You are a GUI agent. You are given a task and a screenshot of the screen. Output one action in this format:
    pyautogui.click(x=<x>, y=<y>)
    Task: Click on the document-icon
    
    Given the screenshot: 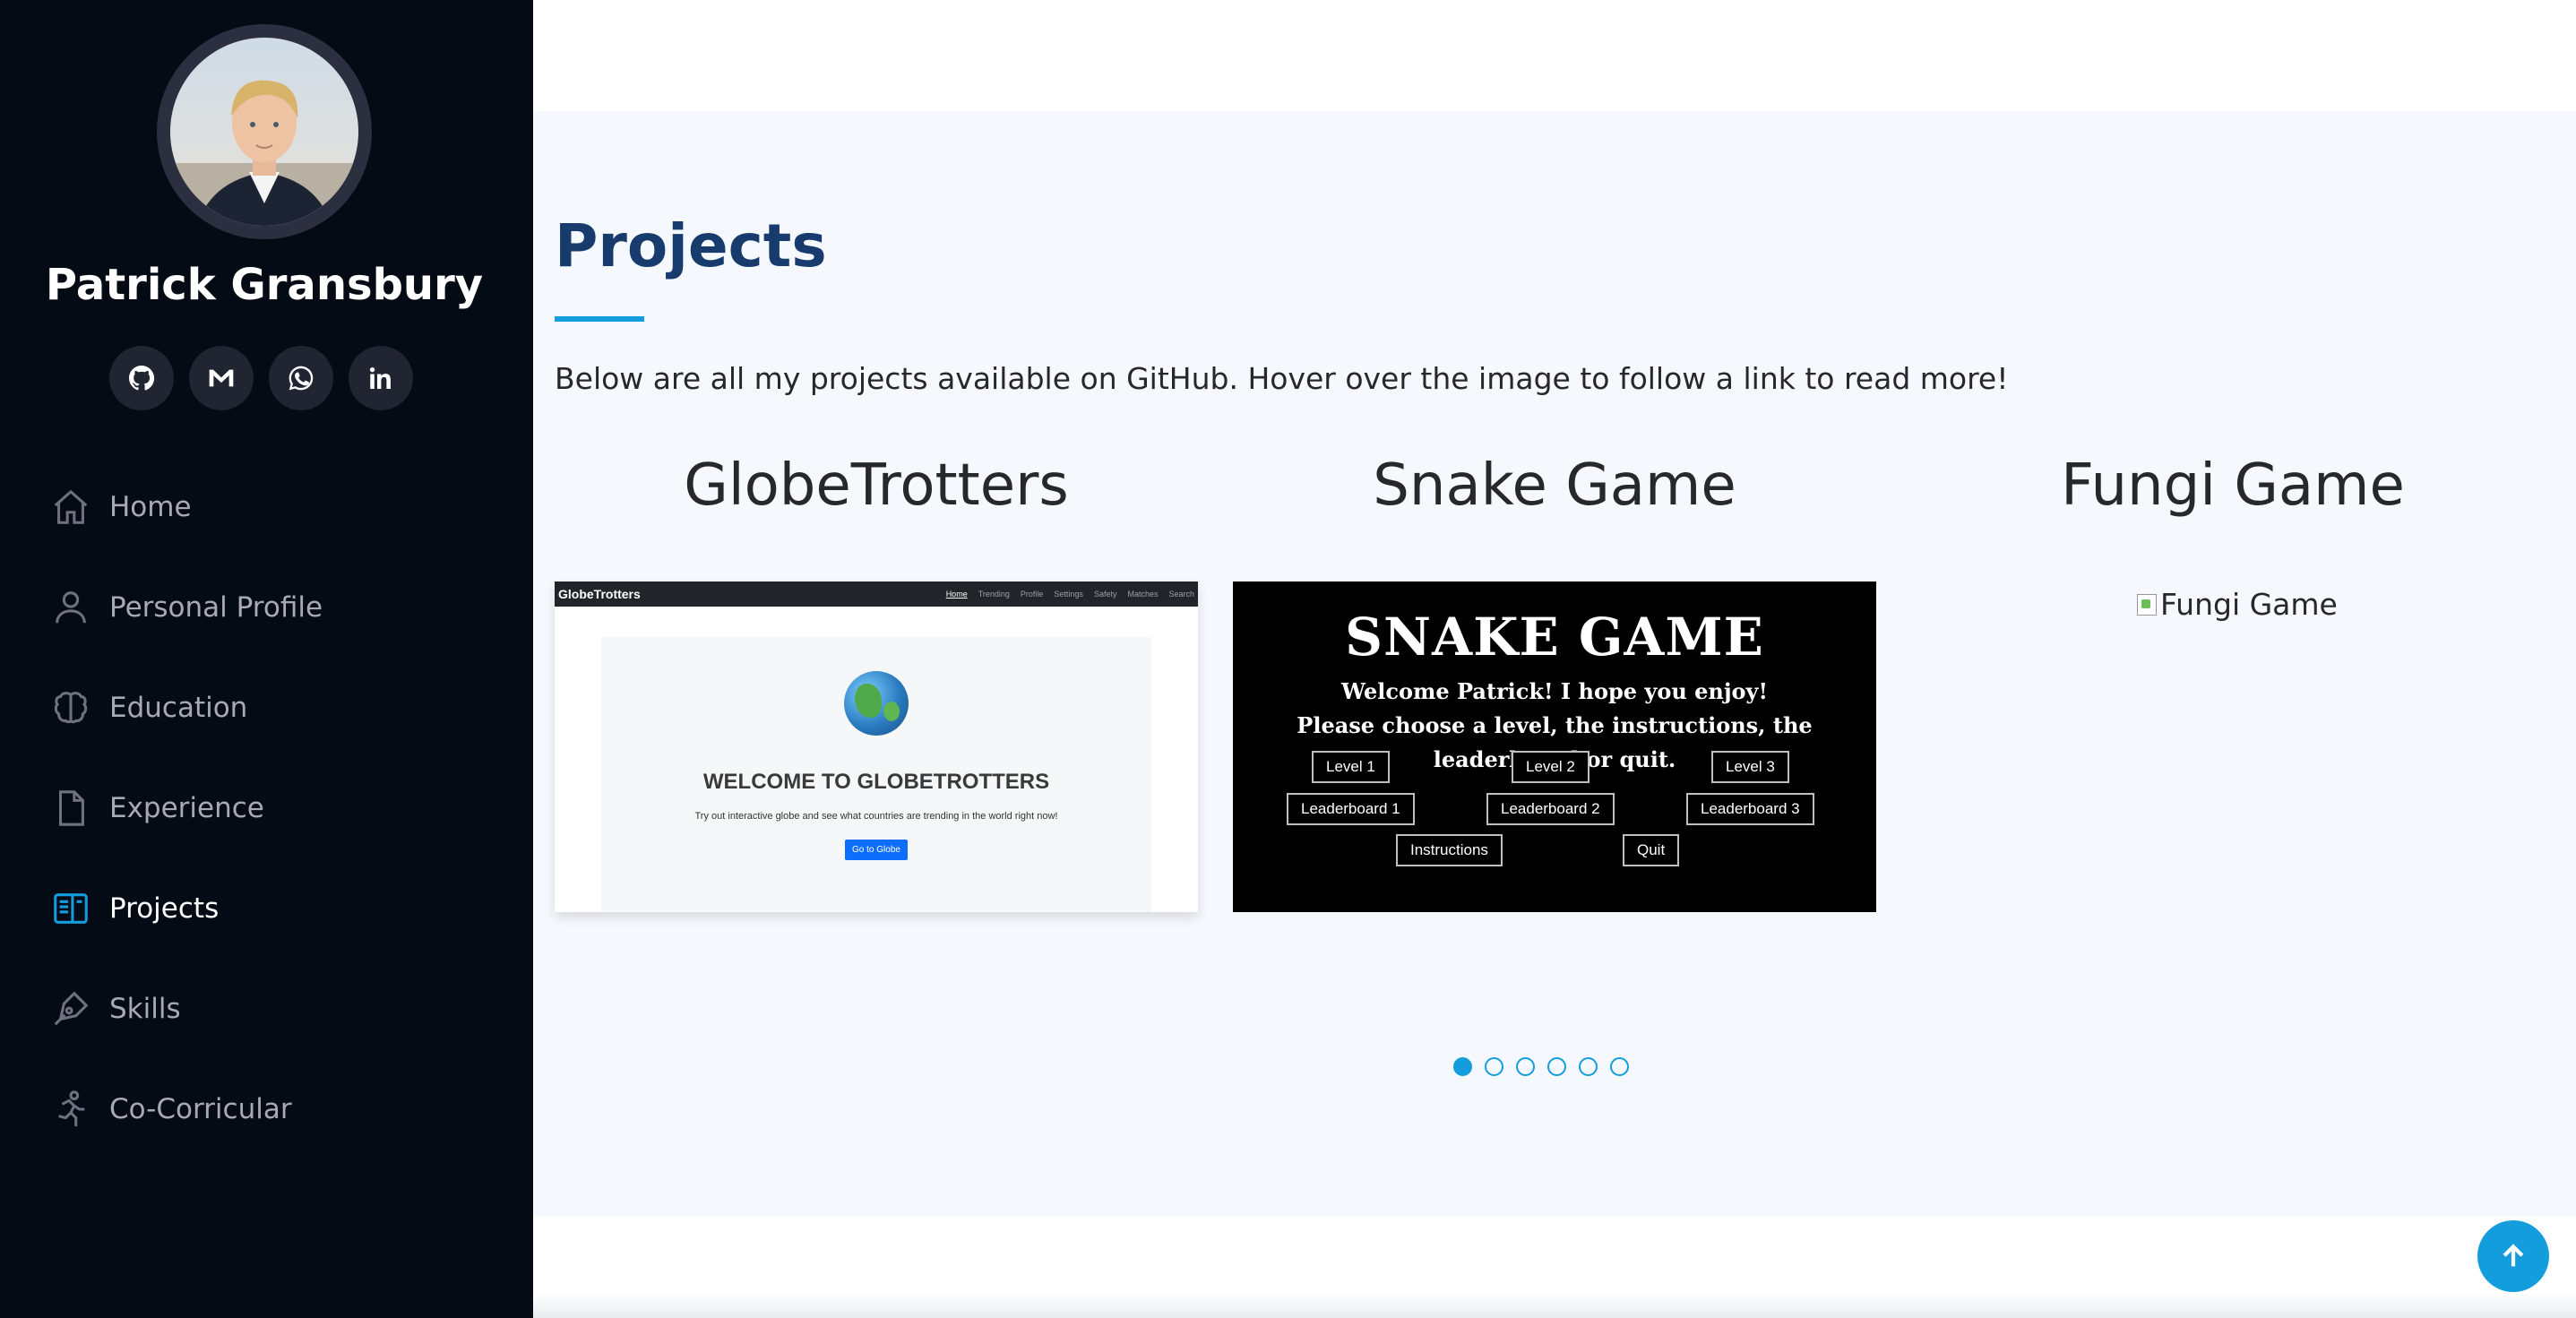 What is the action you would take?
    pyautogui.click(x=71, y=808)
    